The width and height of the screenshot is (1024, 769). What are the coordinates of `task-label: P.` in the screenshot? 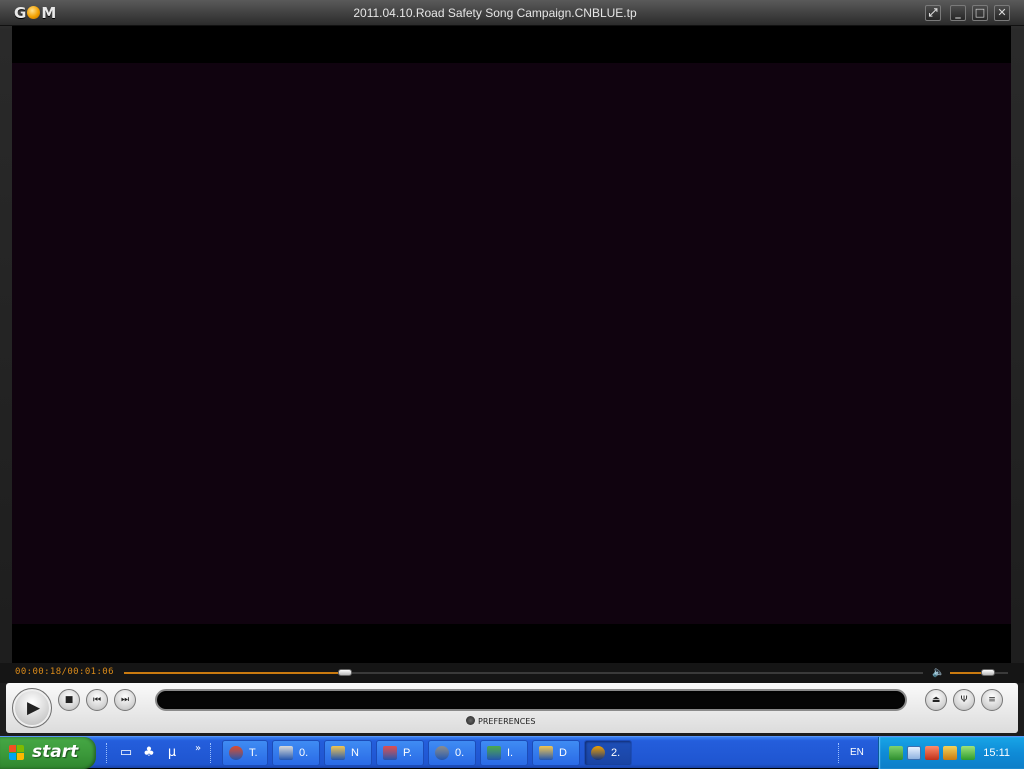 It's located at (407, 753).